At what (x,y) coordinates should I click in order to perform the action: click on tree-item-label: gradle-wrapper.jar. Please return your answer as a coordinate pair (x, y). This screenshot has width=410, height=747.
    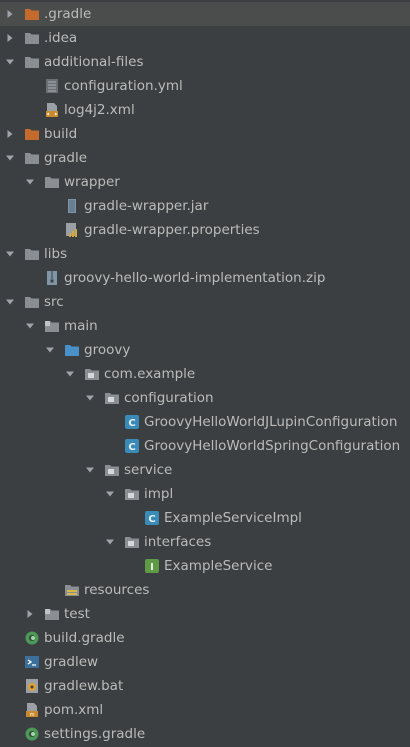
    Looking at the image, I should click on (146, 206).